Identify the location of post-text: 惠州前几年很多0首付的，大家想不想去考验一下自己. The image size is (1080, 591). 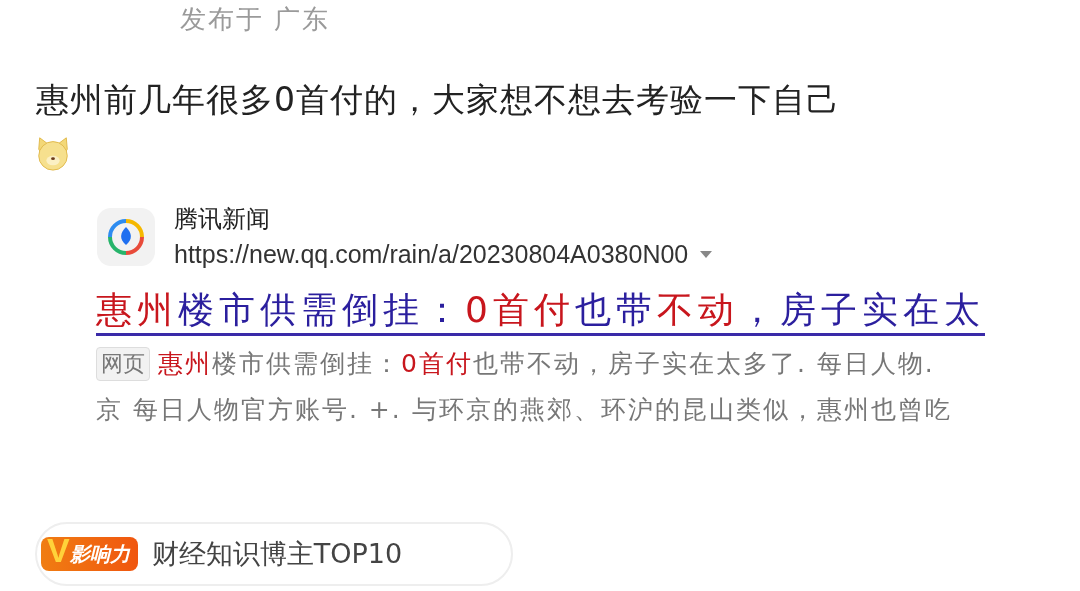
(438, 100).